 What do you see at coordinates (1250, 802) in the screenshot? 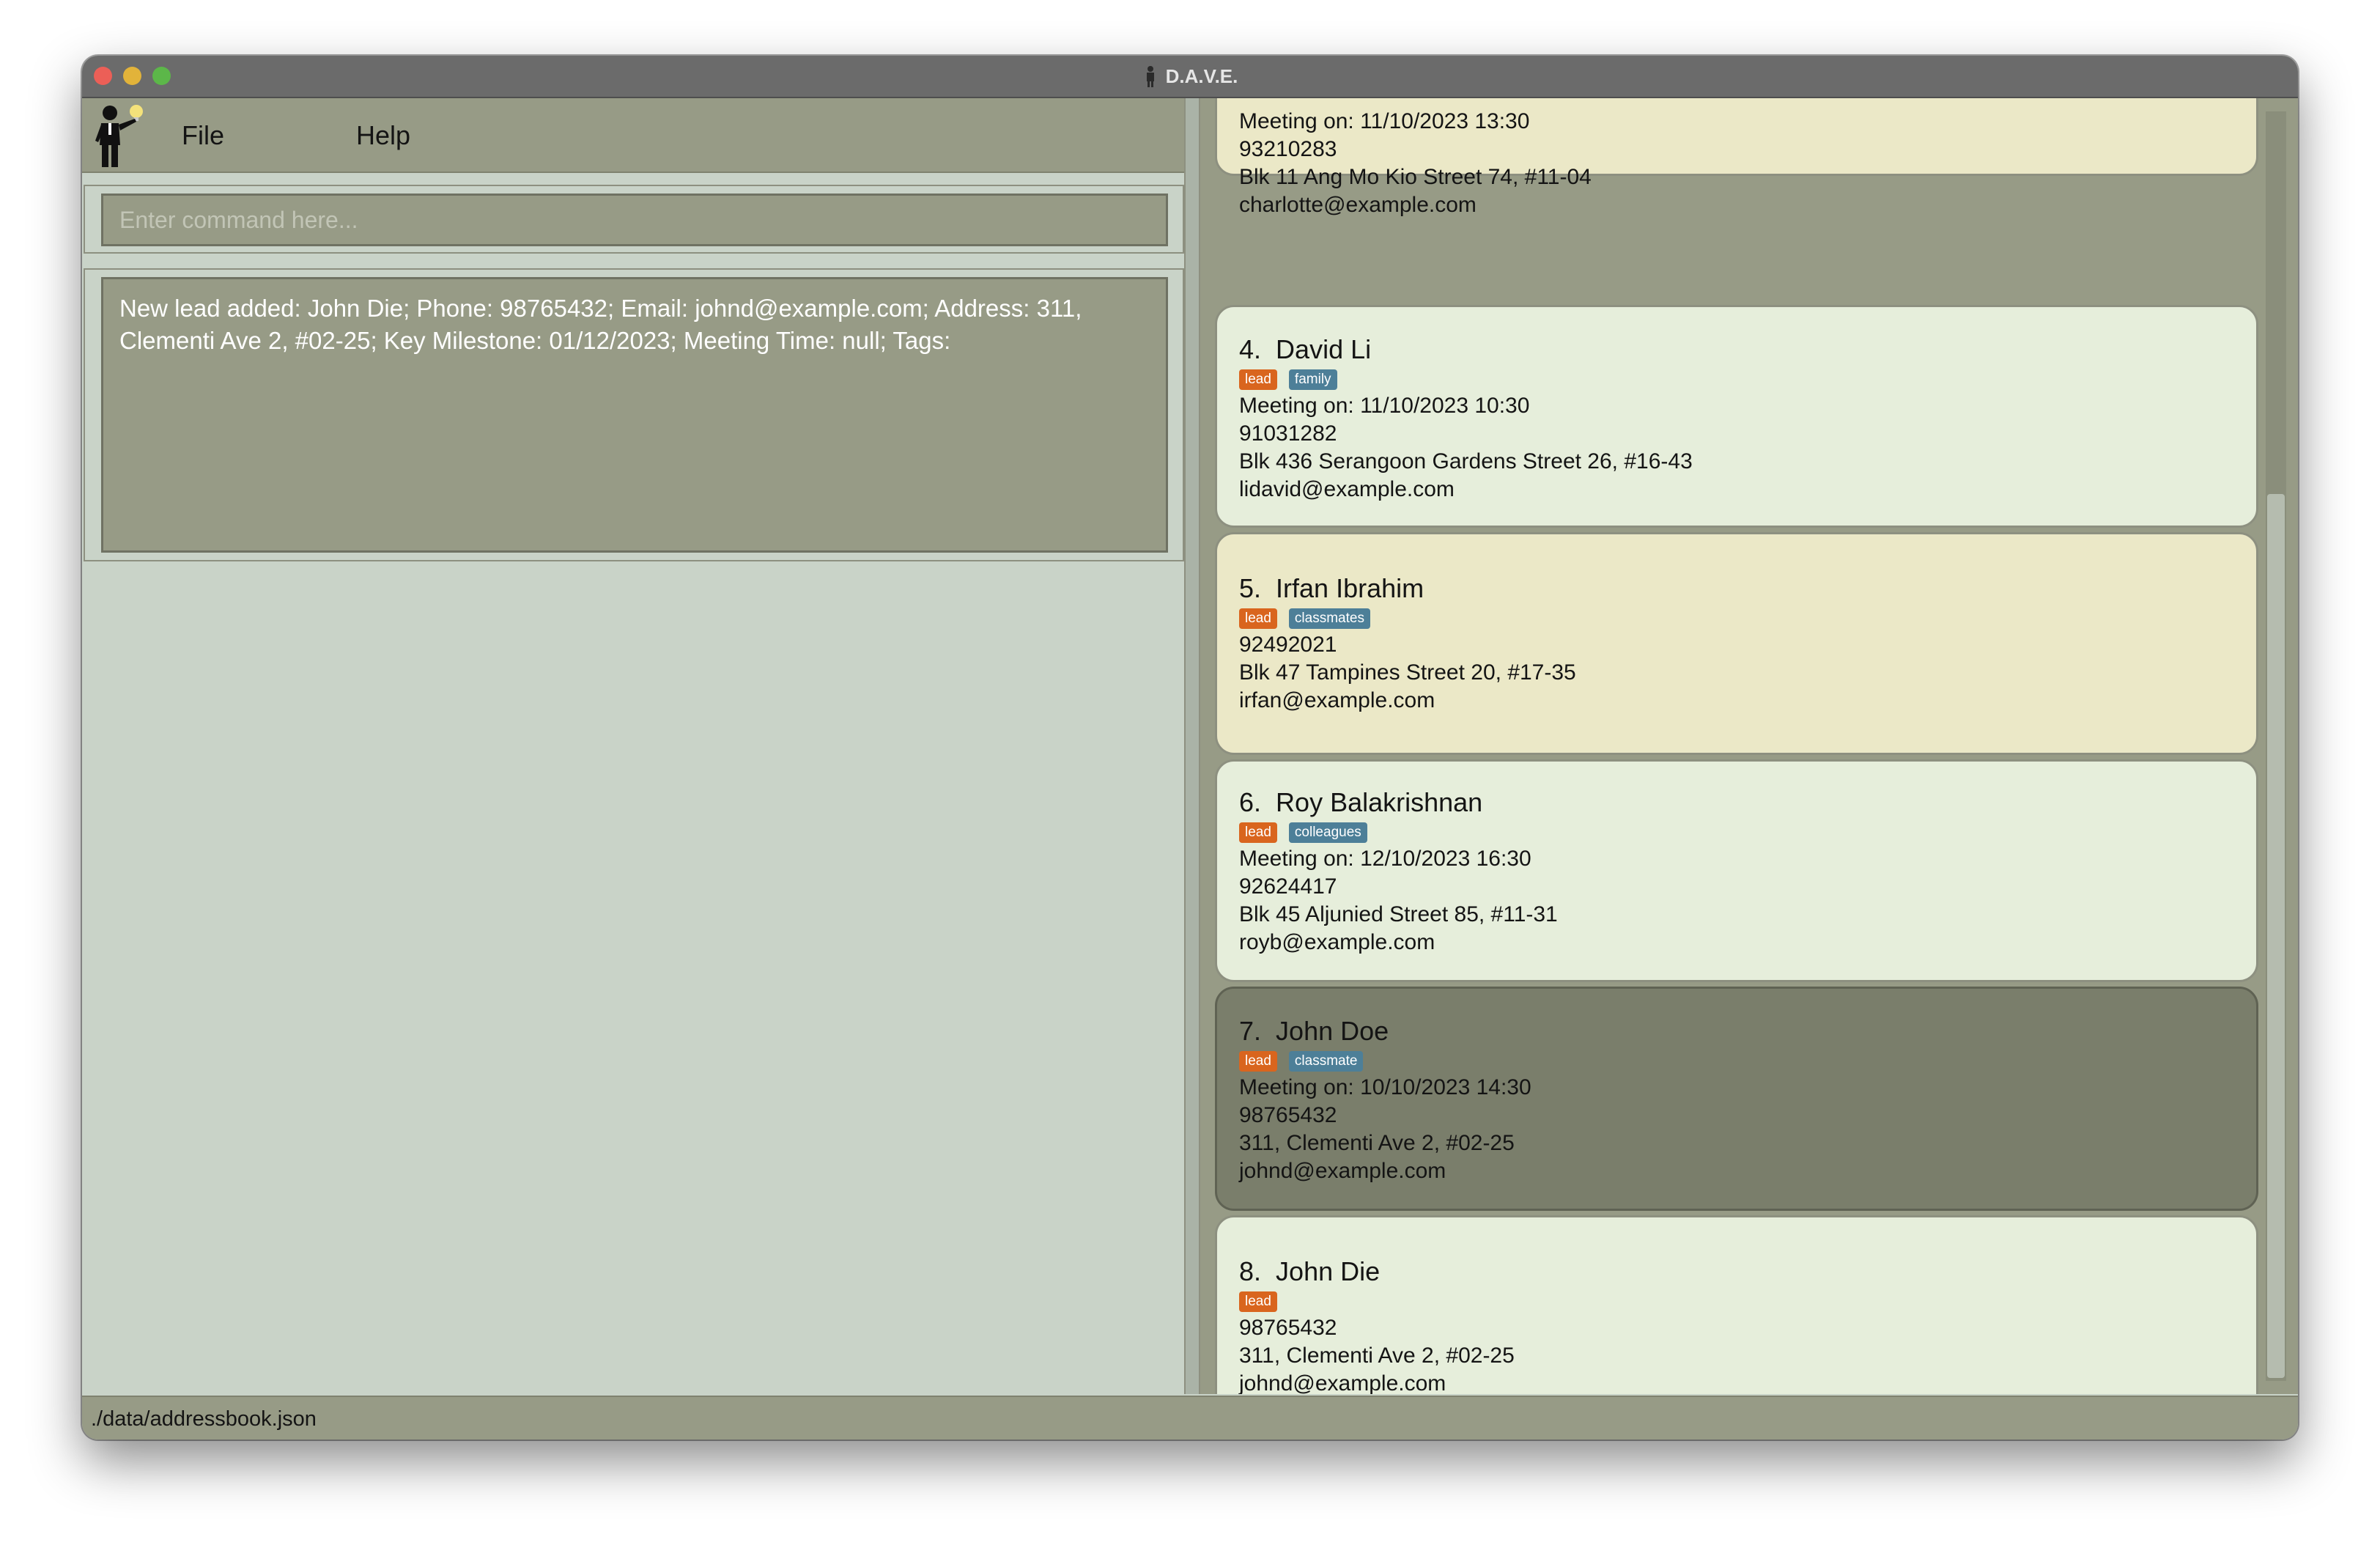
I see `person-index: 6.` at bounding box center [1250, 802].